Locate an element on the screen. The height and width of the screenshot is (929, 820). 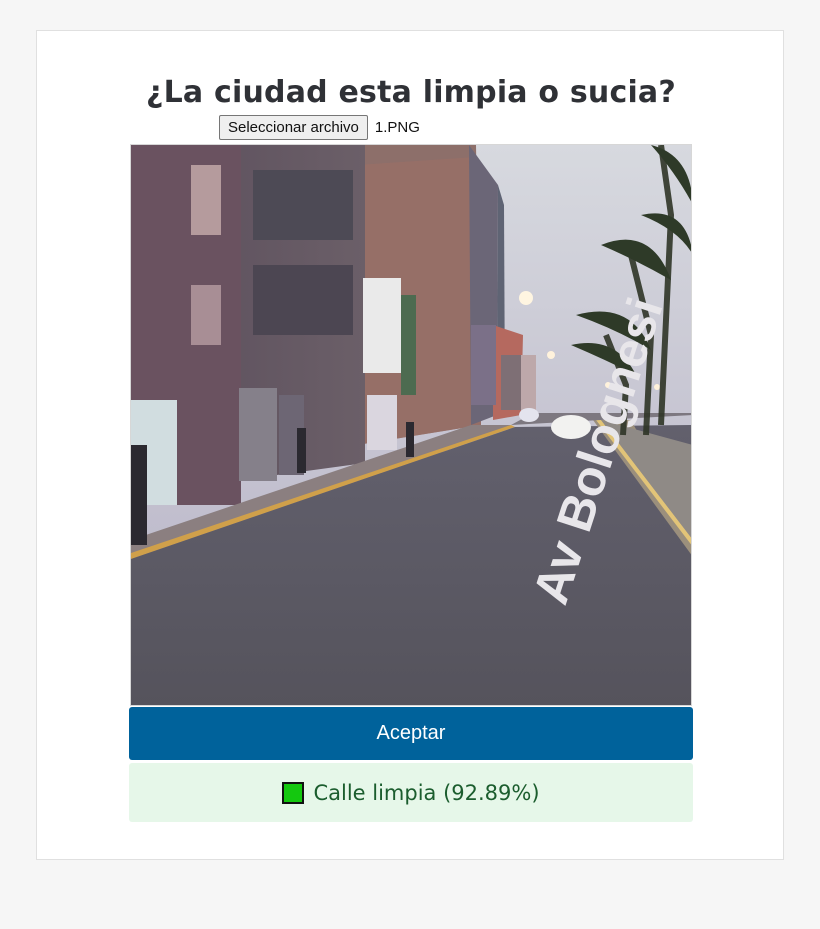
result-color-swatch is located at coordinates (293, 792).